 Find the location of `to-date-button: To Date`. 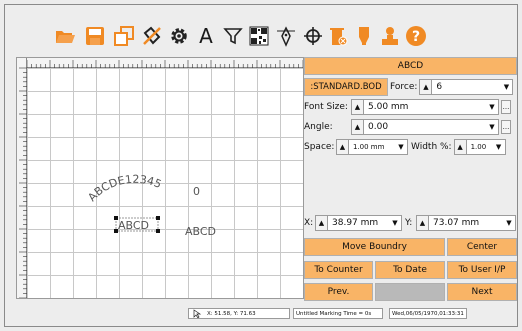

to-date-button: To Date is located at coordinates (410, 270).